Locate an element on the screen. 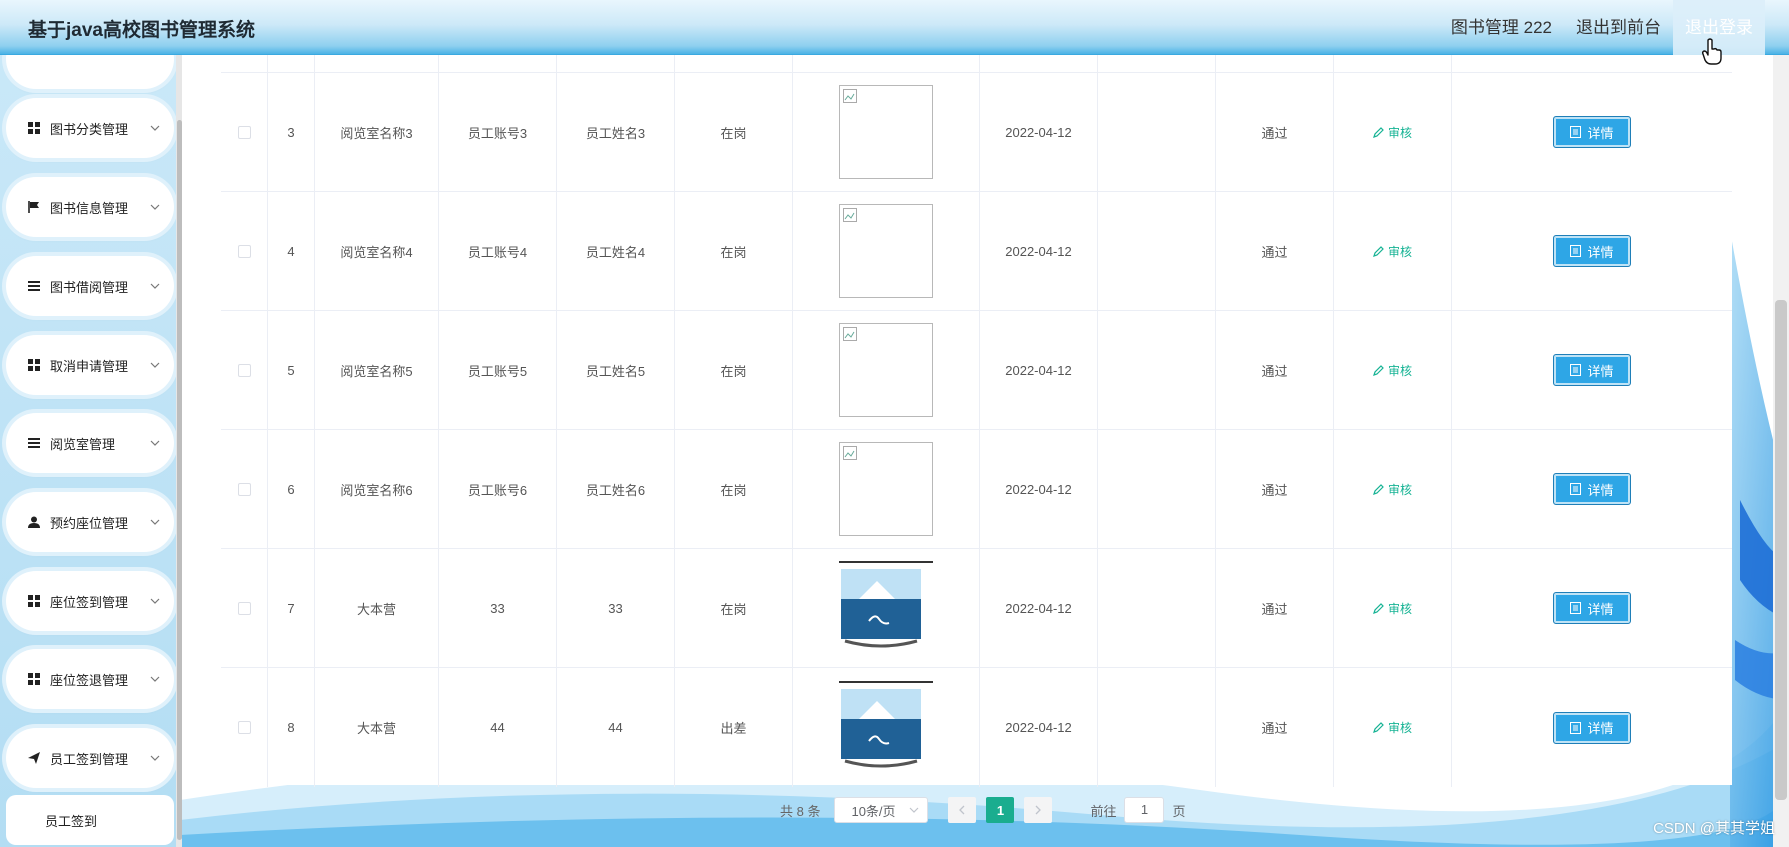 Image resolution: width=1789 pixels, height=847 pixels. page-number-button: 1 is located at coordinates (1000, 810).